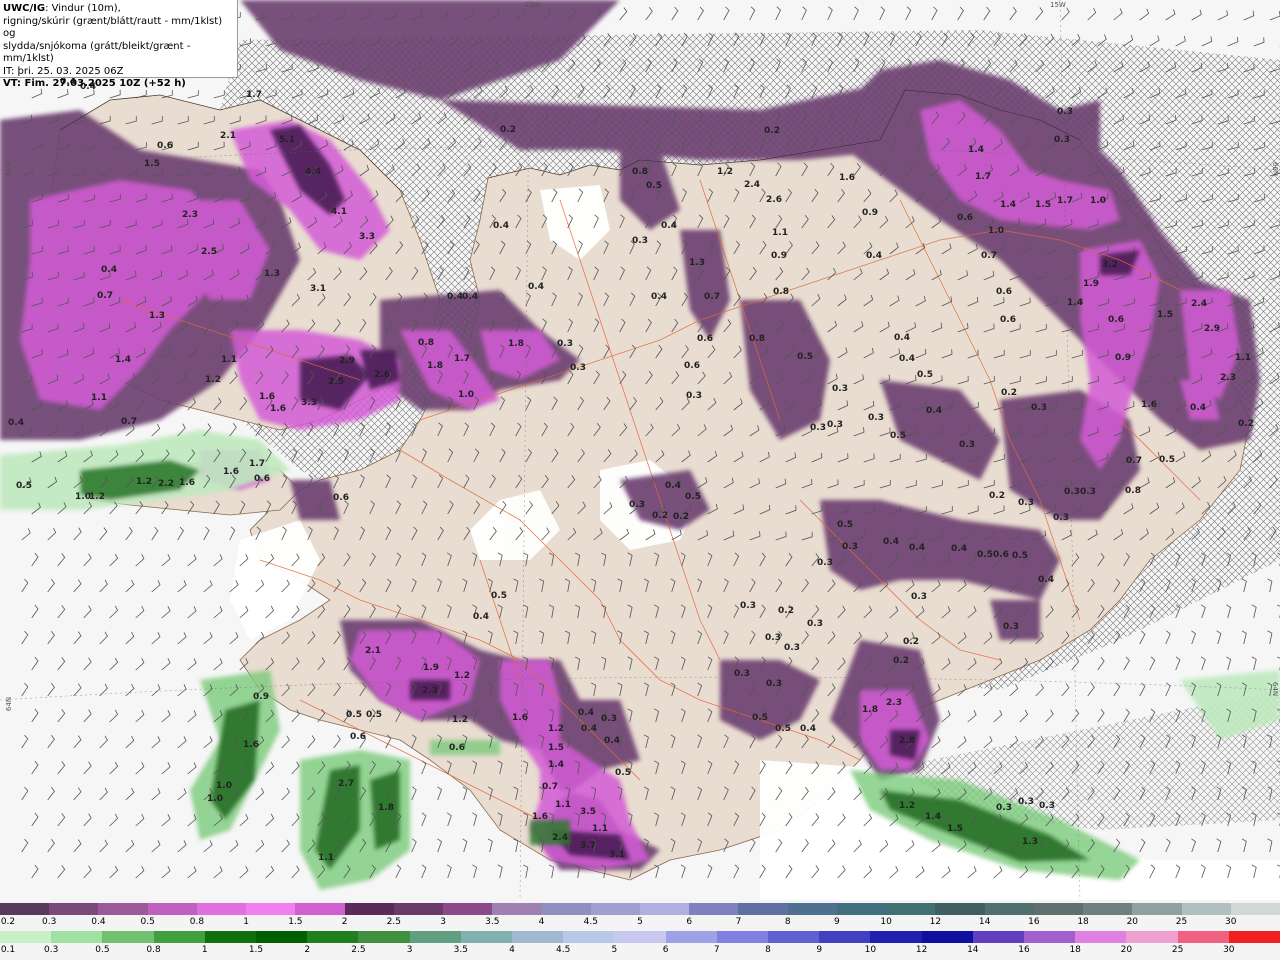  Describe the element at coordinates (1229, 950) in the screenshot. I see `colorbar-label: 30` at that location.